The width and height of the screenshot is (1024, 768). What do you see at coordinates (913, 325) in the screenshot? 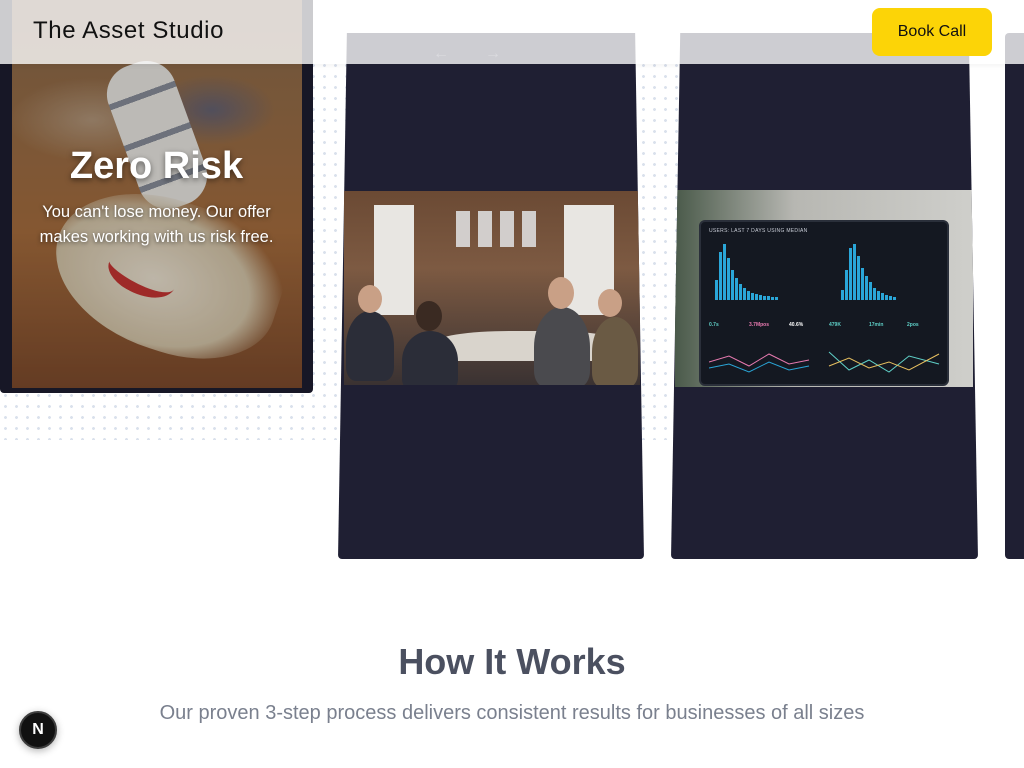
I see `metric-value: 2pos` at bounding box center [913, 325].